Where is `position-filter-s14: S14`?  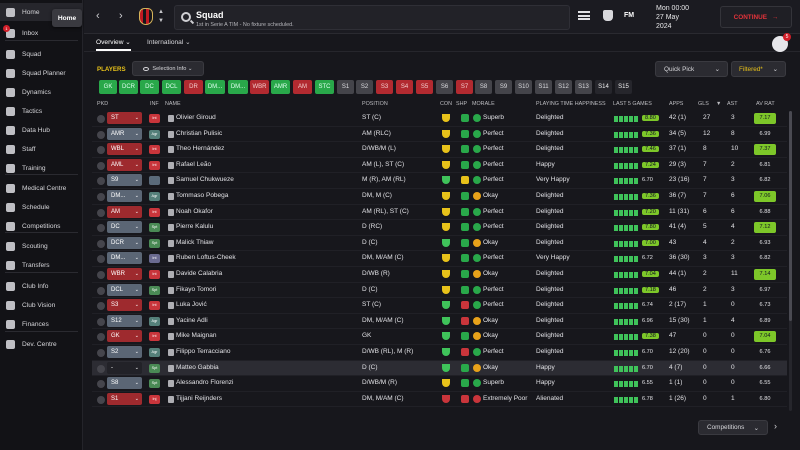
position-filter-s14: S14 is located at coordinates (603, 87).